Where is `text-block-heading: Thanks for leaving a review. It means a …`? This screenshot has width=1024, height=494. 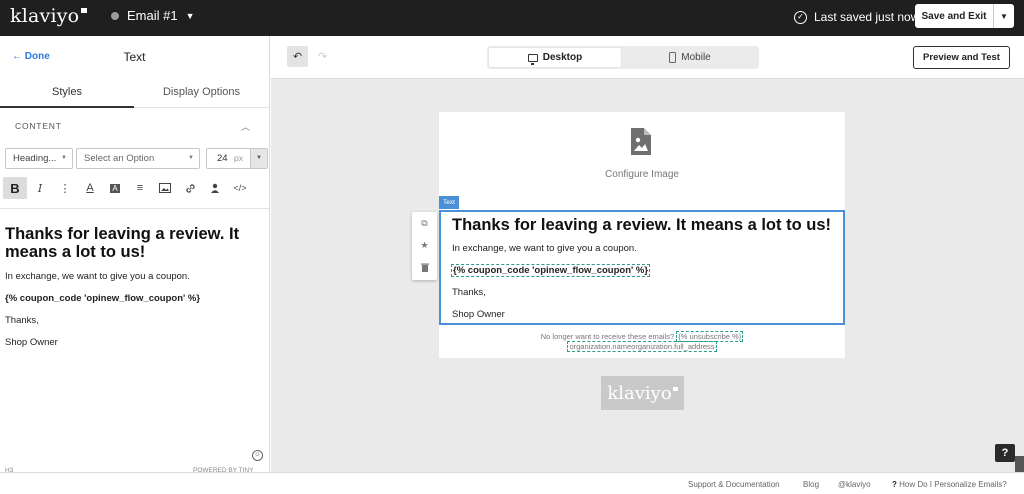 text-block-heading: Thanks for leaving a review. It means a … is located at coordinates (641, 225).